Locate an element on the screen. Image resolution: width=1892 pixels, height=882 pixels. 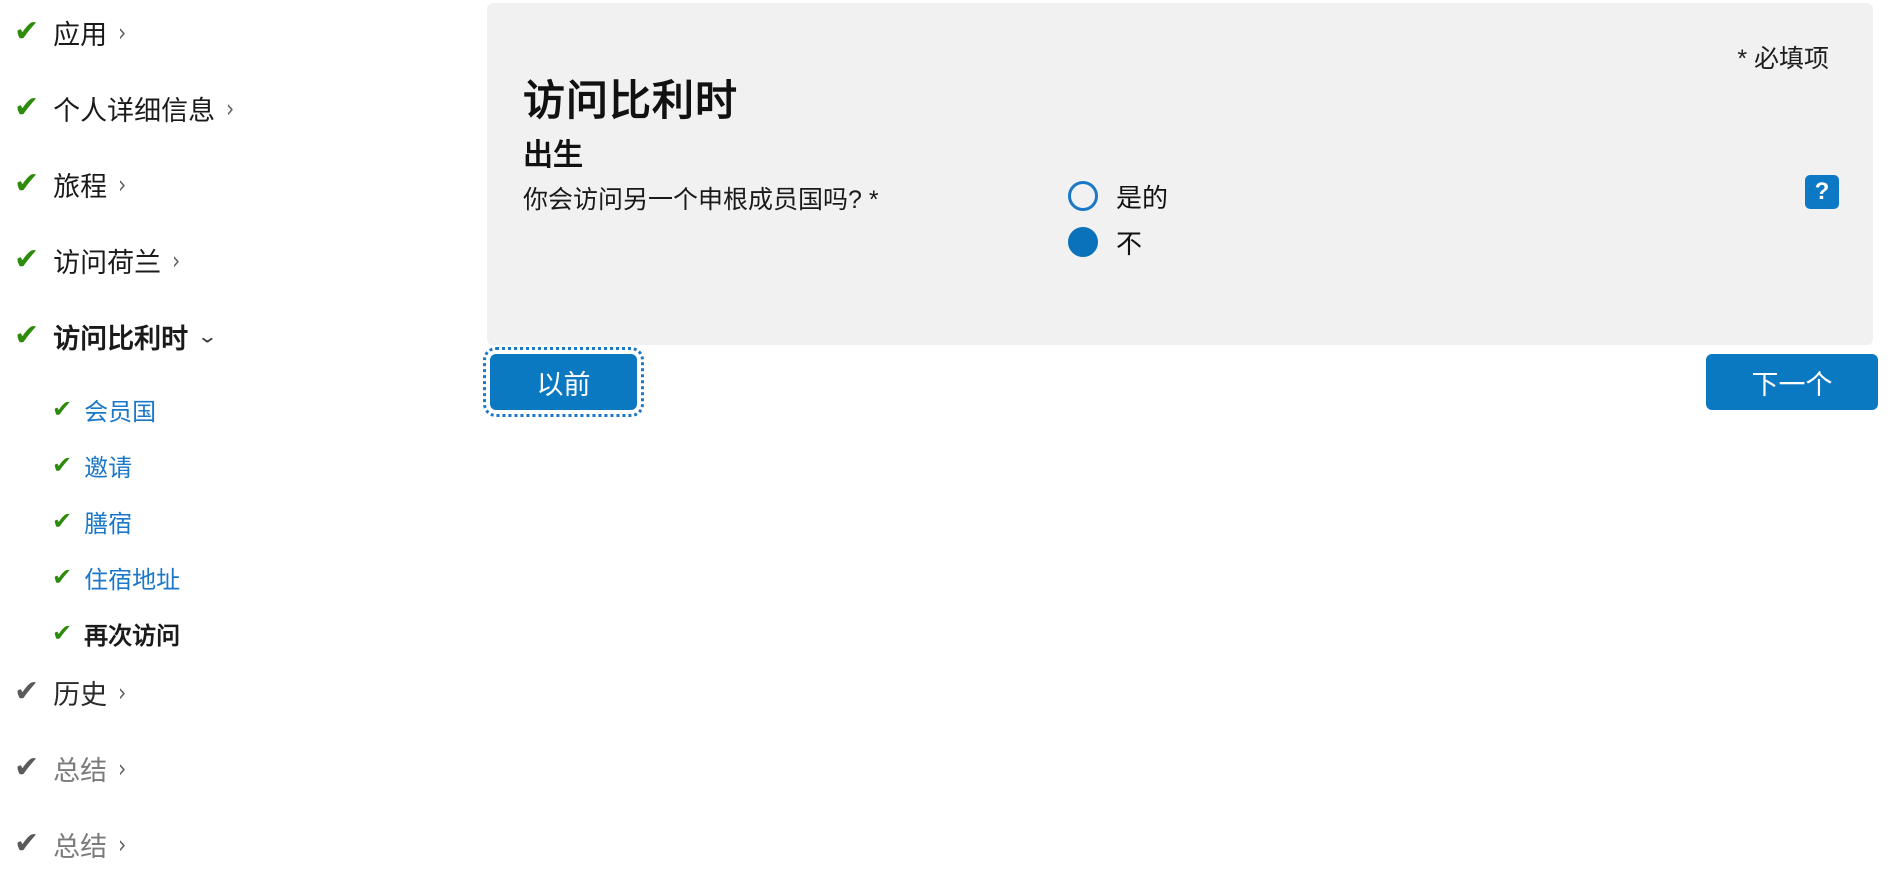
previous-button: 以前 is located at coordinates (563, 382).